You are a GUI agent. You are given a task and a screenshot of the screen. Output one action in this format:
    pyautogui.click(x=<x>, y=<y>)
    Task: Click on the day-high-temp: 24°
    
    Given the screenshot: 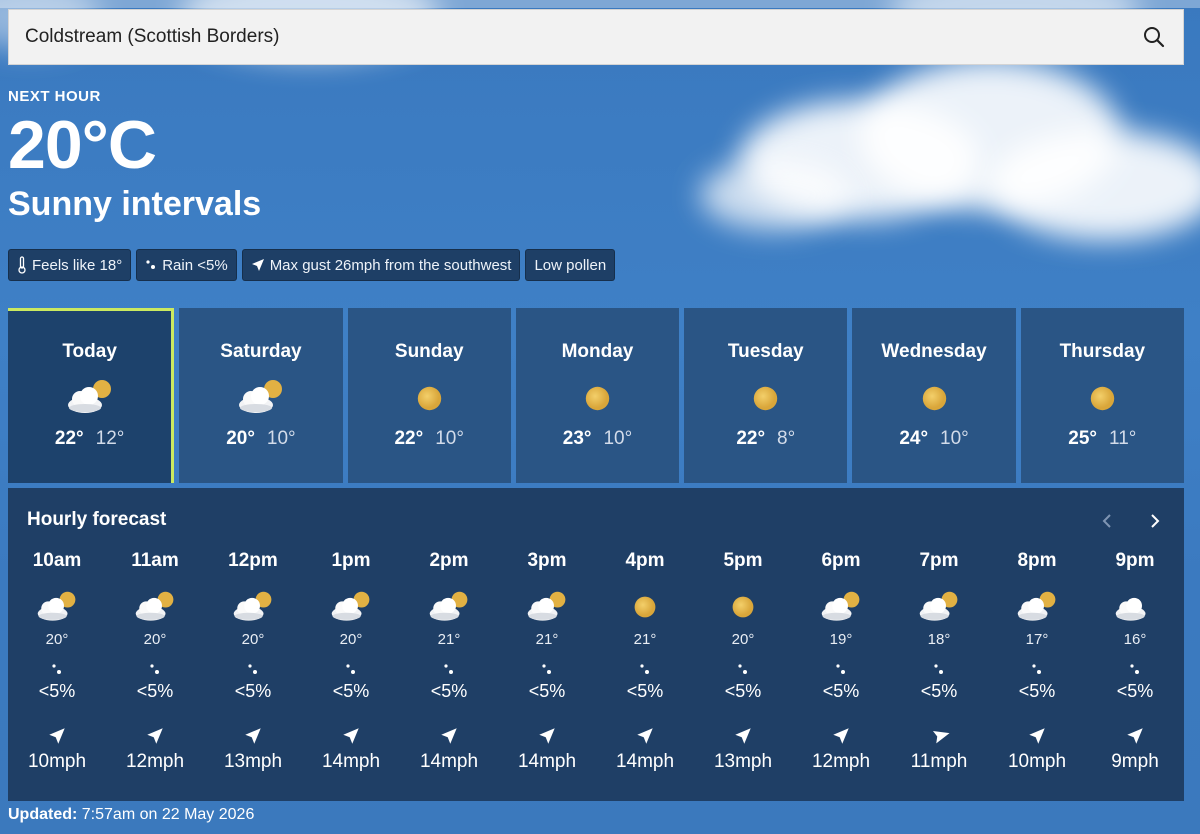 What is the action you would take?
    pyautogui.click(x=914, y=438)
    